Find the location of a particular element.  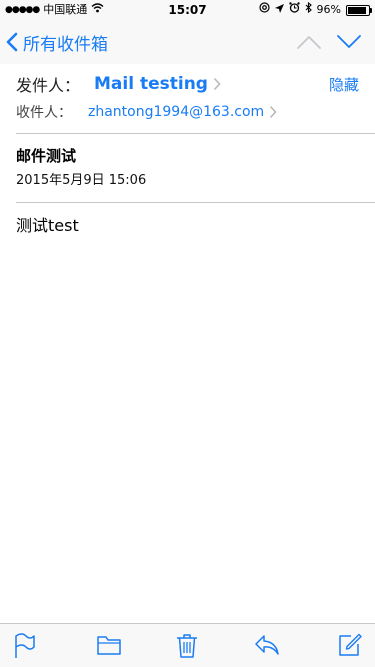

trash-button is located at coordinates (187, 648).